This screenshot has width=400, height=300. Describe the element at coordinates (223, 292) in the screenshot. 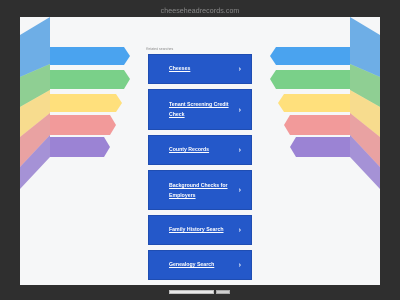

I see `footer-button` at that location.